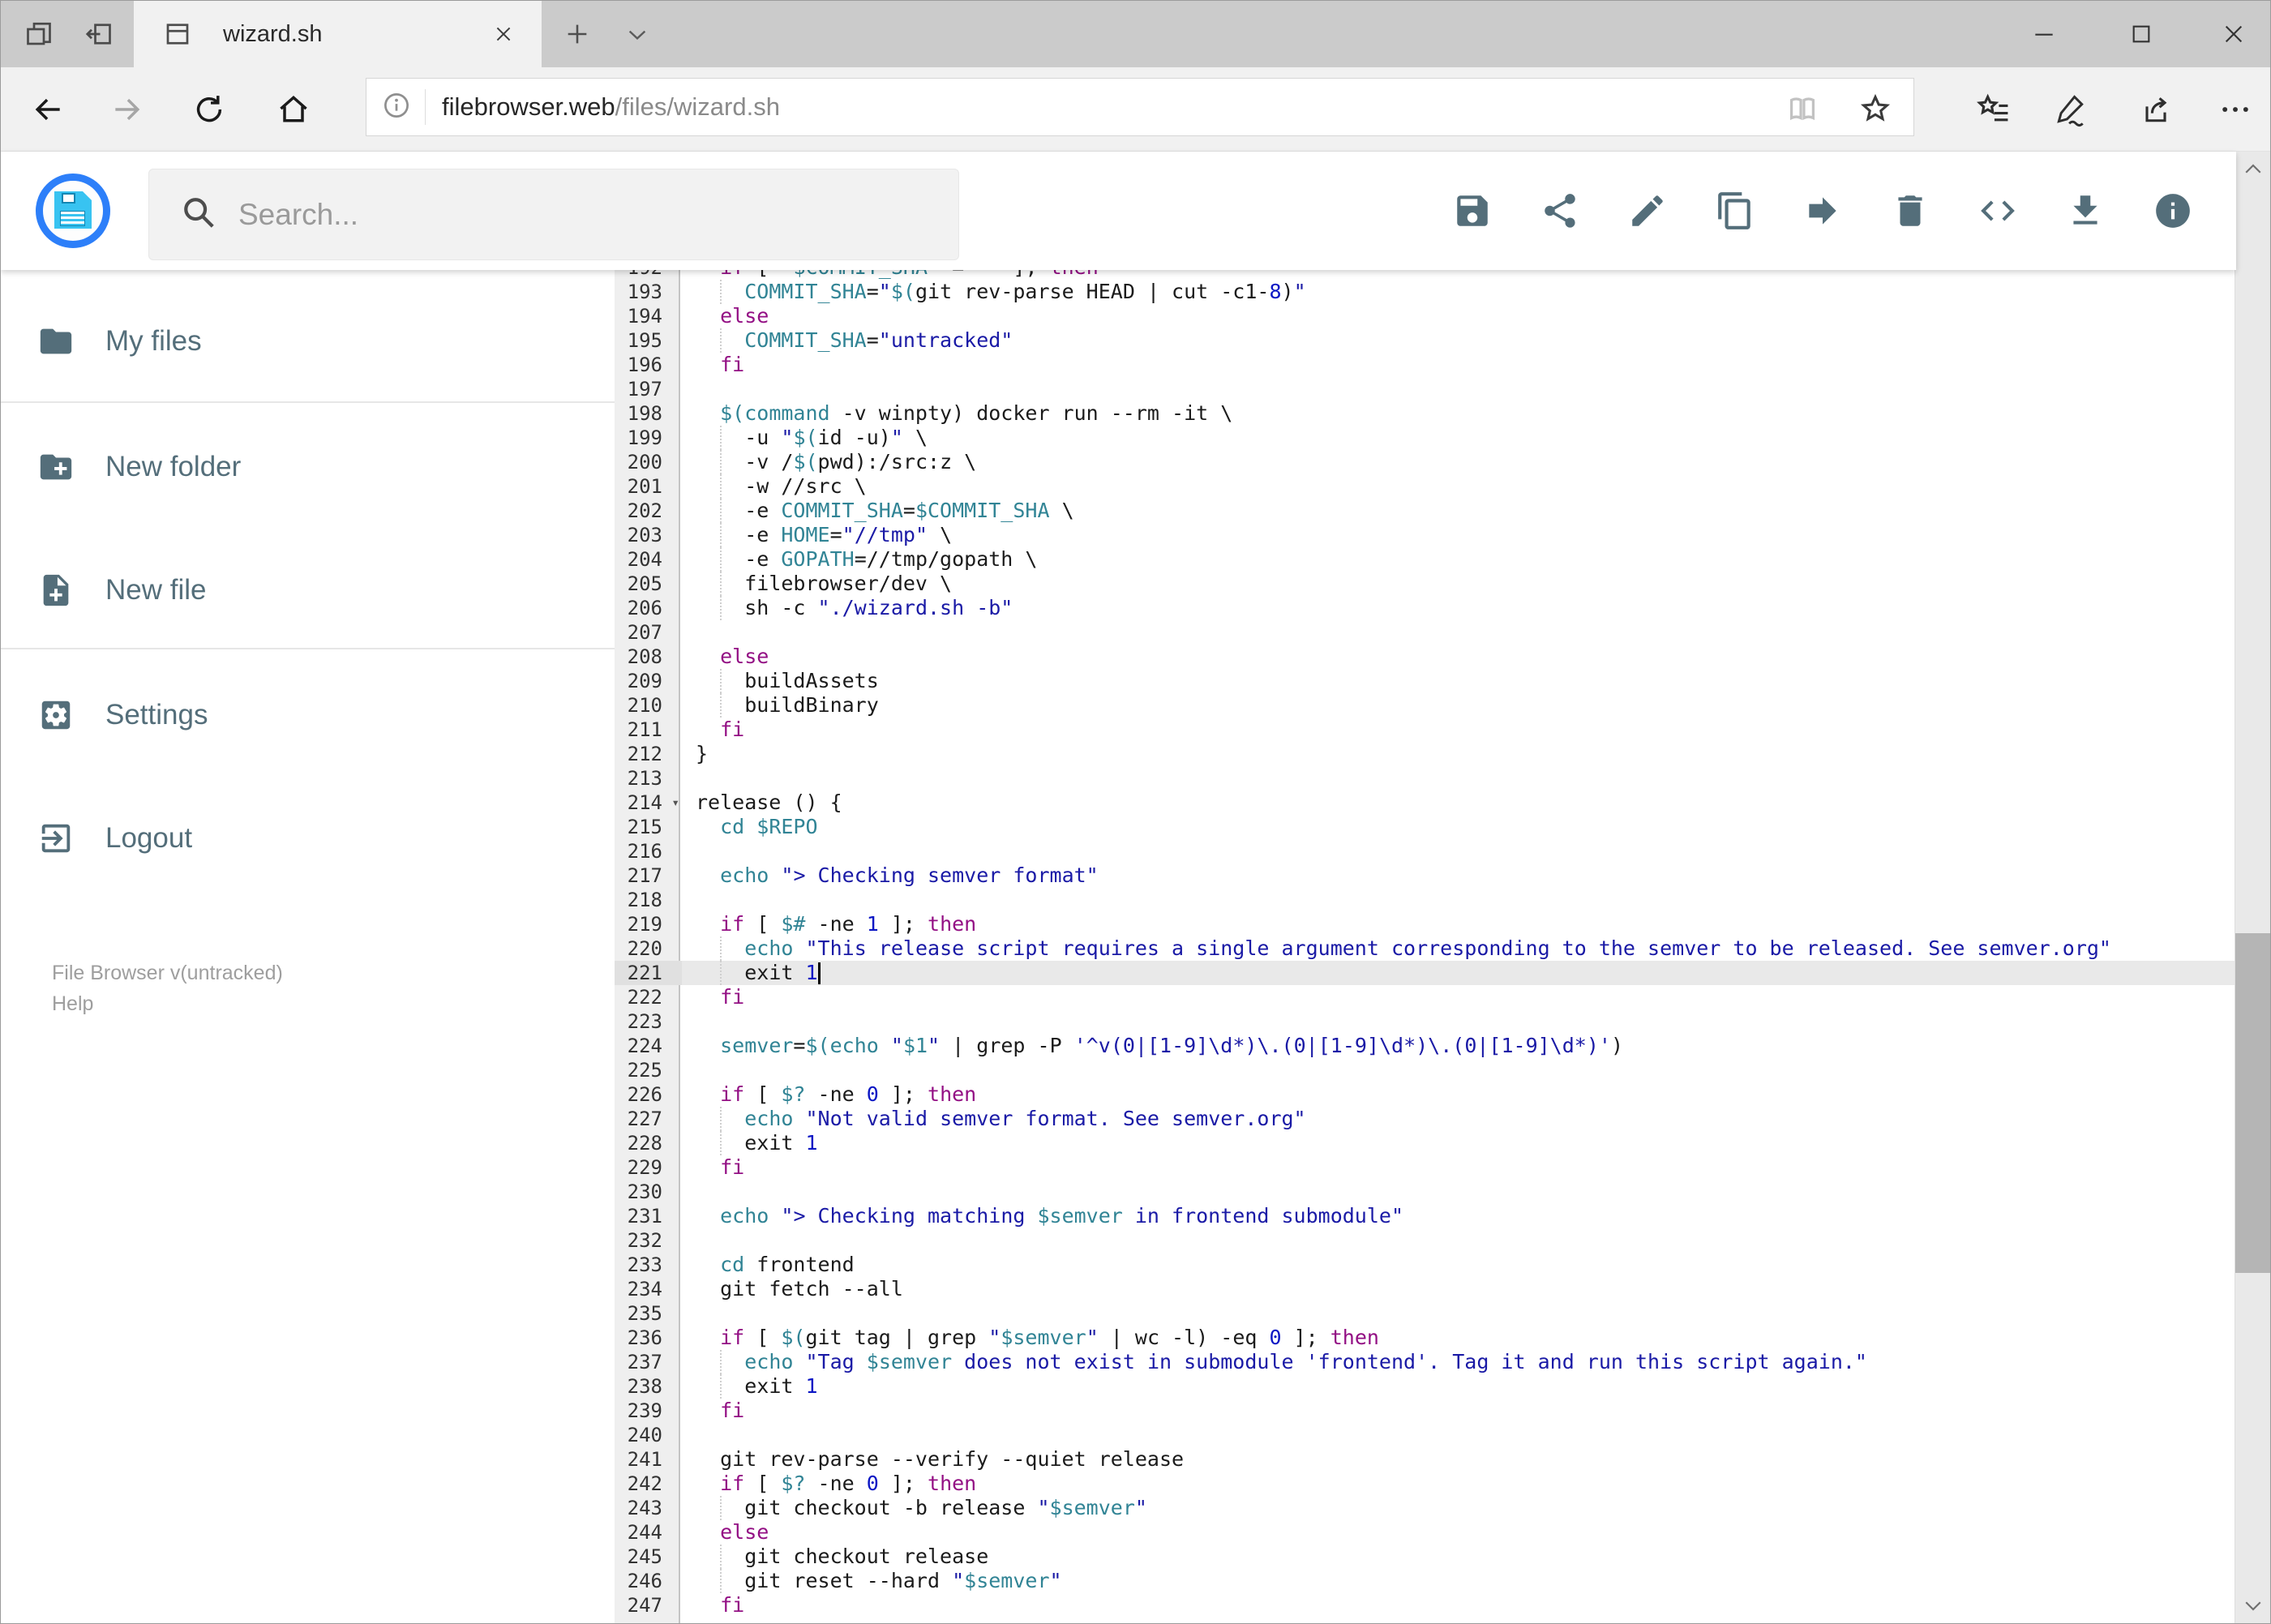 The height and width of the screenshot is (1624, 2271). What do you see at coordinates (1425, 1265) in the screenshot?
I see `code-line: 233 cd frontend` at bounding box center [1425, 1265].